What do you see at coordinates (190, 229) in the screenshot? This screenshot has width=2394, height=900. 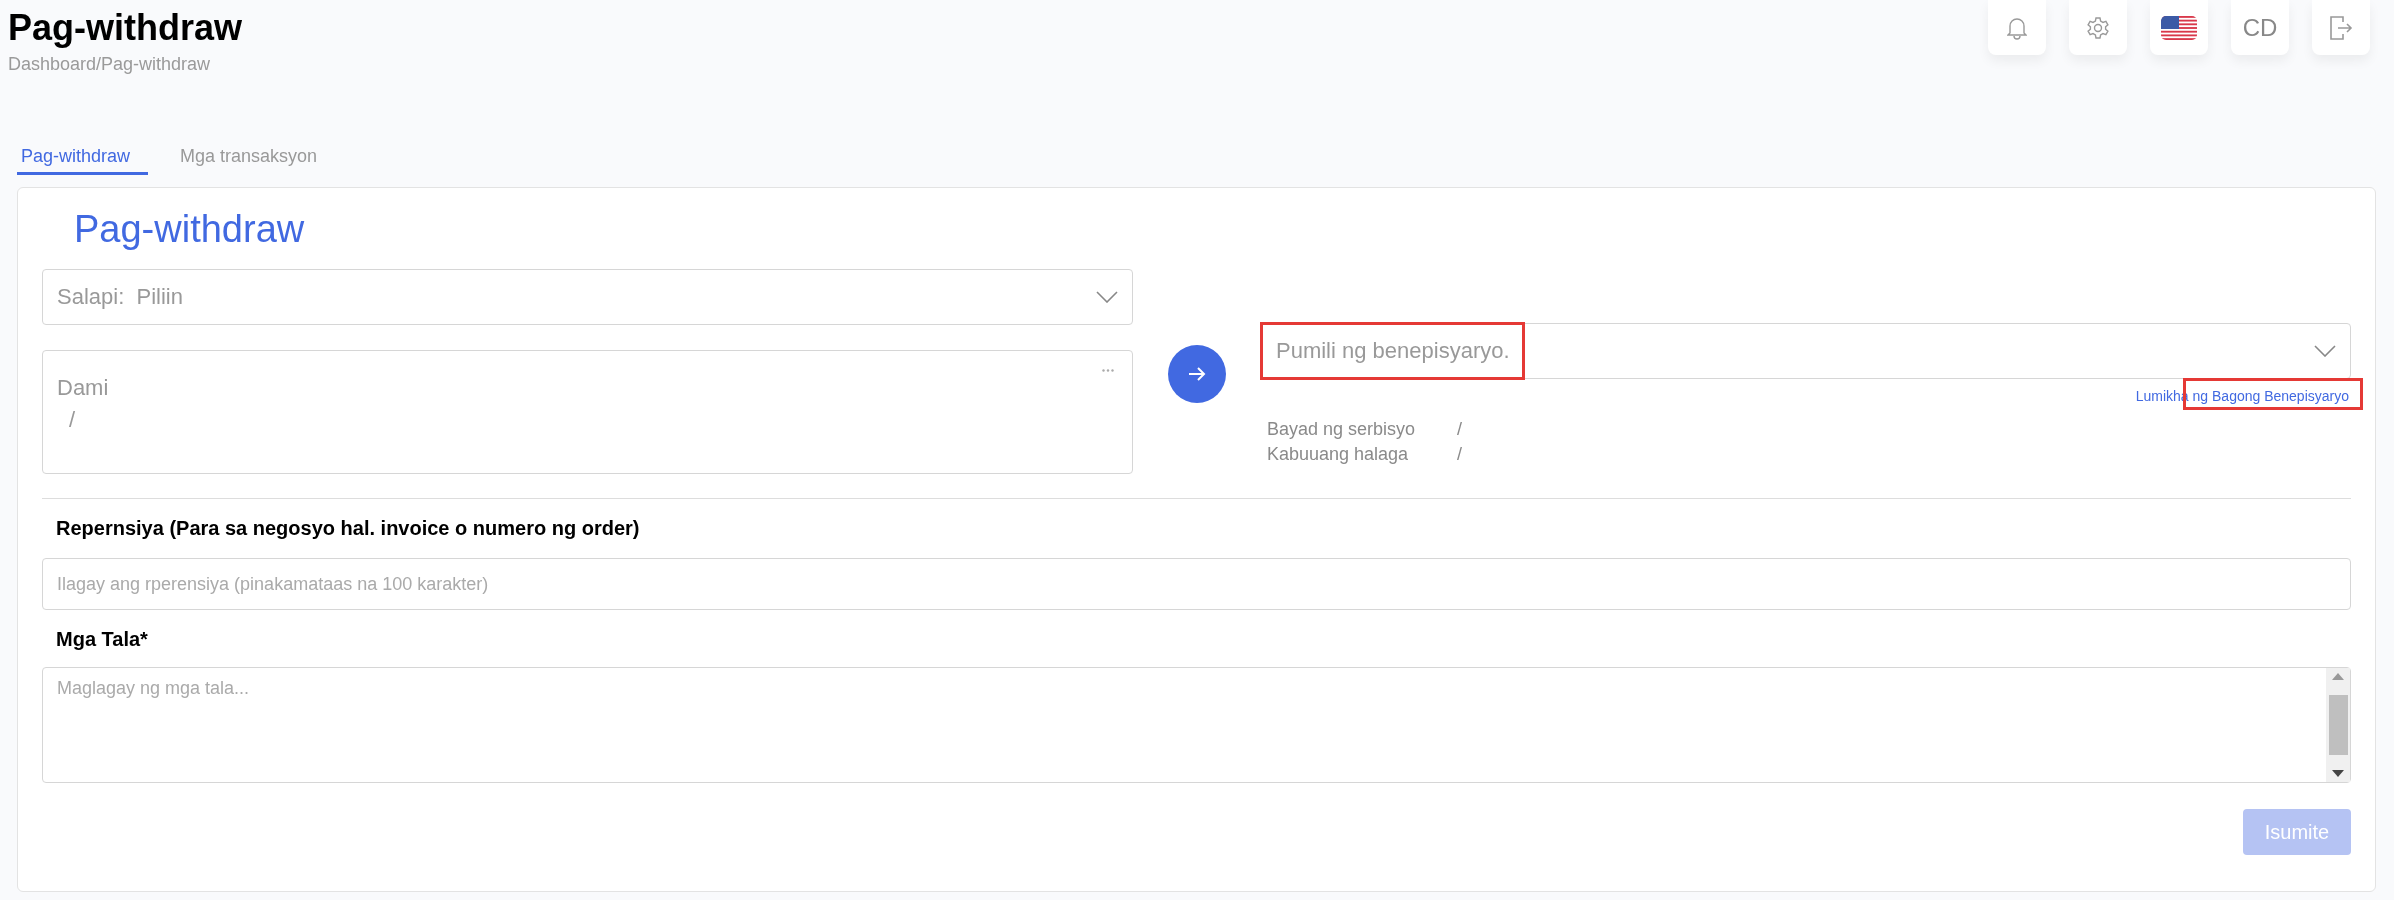 I see `card-title: Pag-withdraw` at bounding box center [190, 229].